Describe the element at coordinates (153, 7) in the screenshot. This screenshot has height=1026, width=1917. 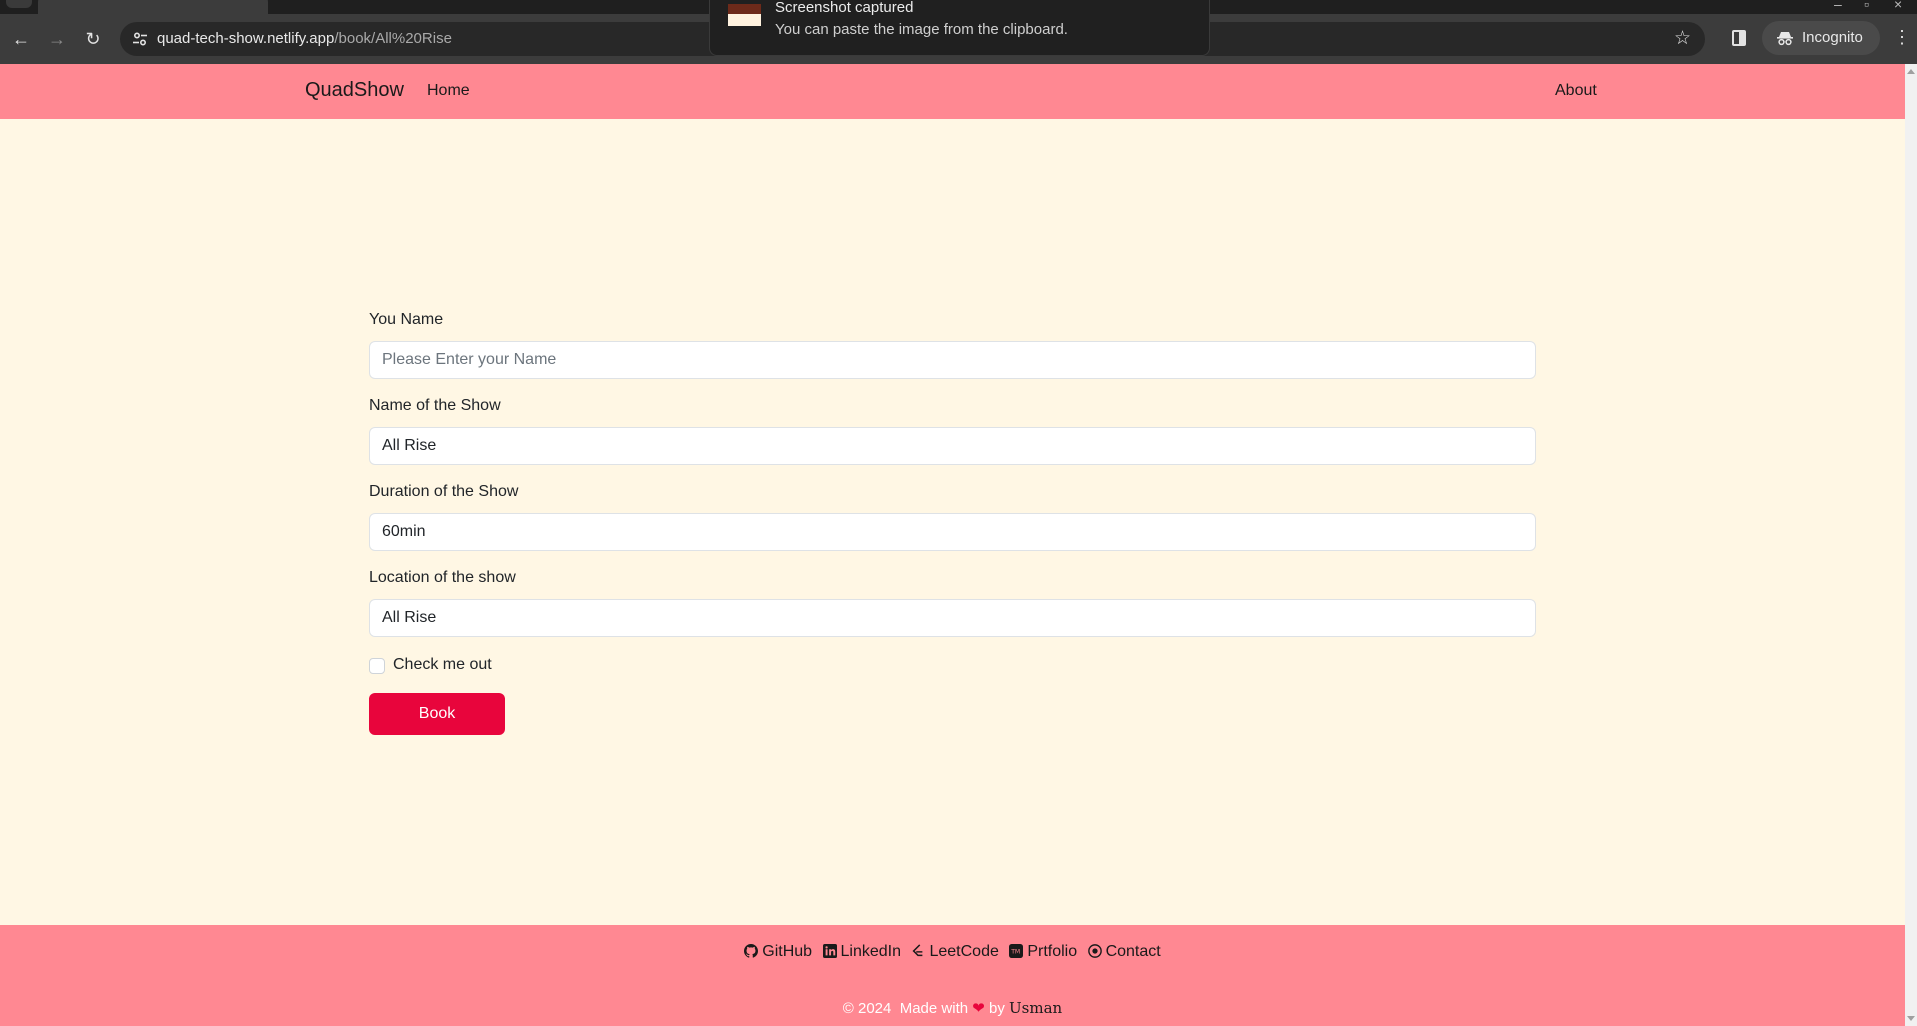
I see `browser-tab` at that location.